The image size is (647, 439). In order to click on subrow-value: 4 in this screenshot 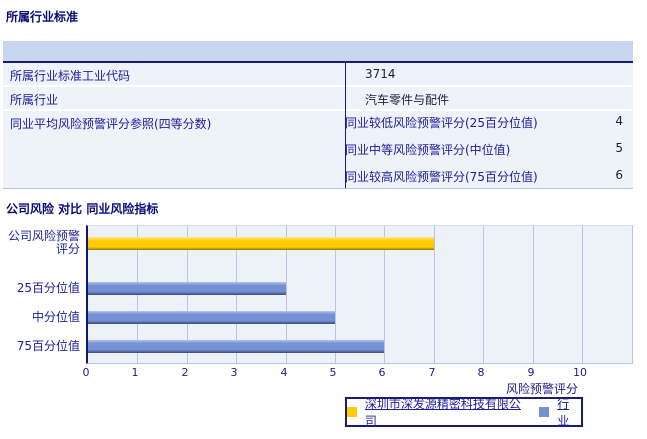, I will do `click(619, 121)`.